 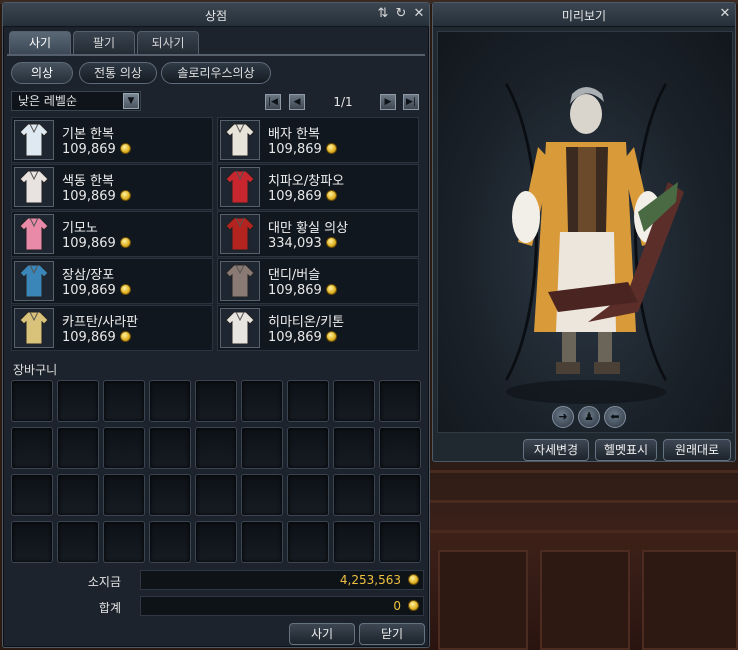 What do you see at coordinates (48, 101) in the screenshot?
I see `sort-selected: 낮은 레벨순` at bounding box center [48, 101].